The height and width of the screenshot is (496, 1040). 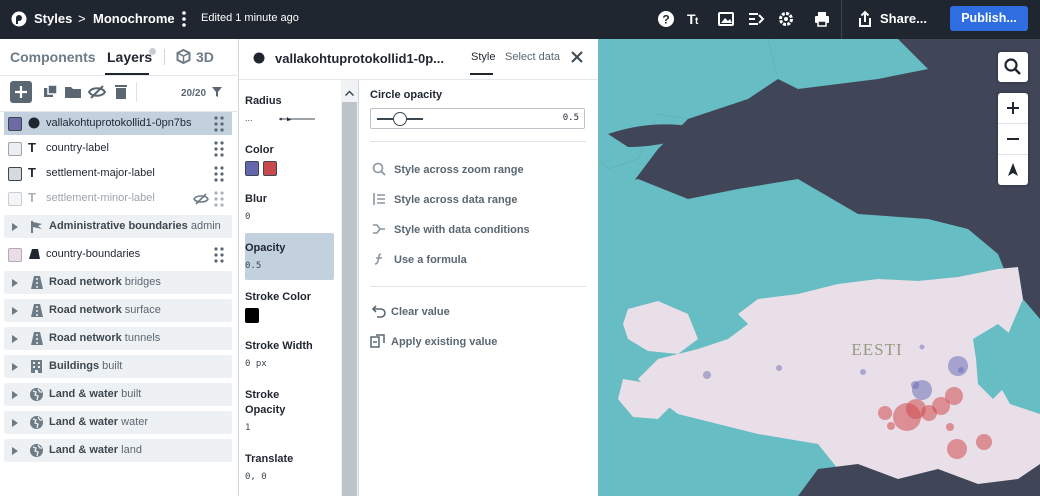 I want to click on layer-count: 20/20, so click(x=194, y=93).